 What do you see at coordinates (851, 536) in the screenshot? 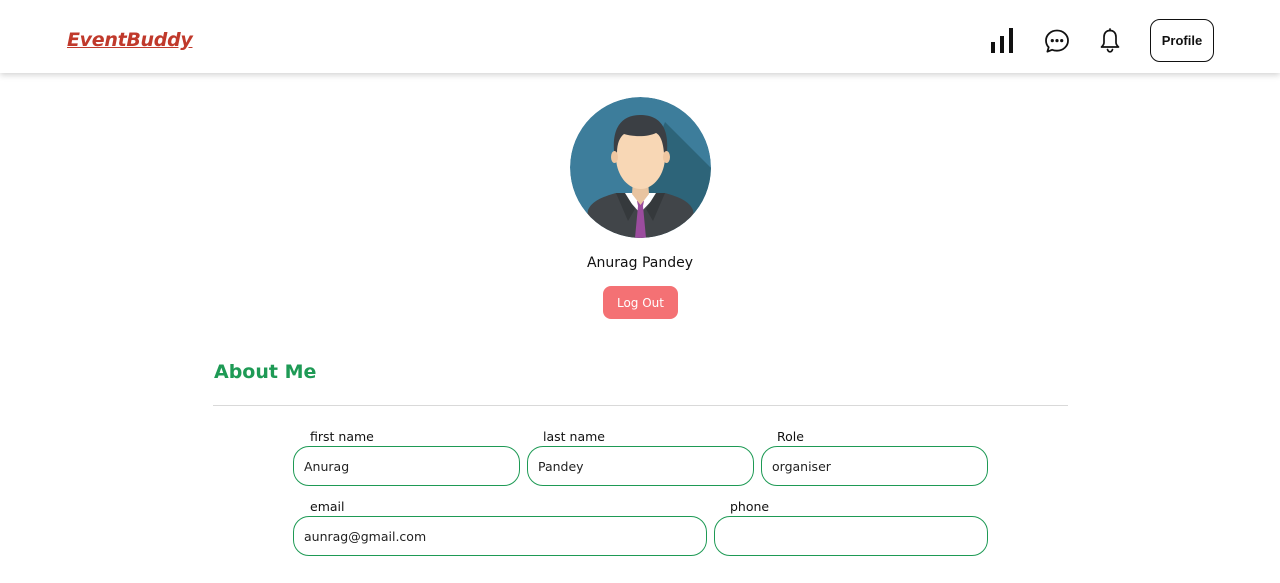
I see `phone-input` at bounding box center [851, 536].